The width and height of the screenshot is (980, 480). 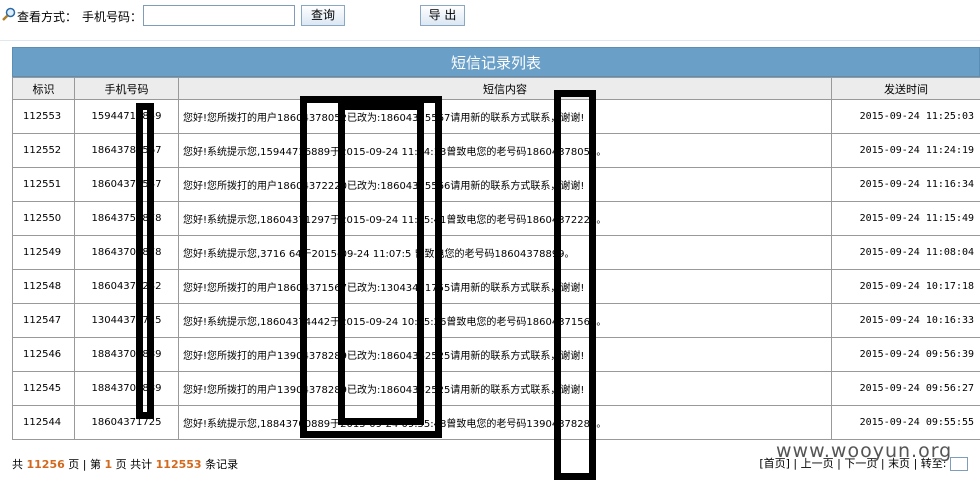 What do you see at coordinates (126, 286) in the screenshot?
I see `row-phone: 18604371232` at bounding box center [126, 286].